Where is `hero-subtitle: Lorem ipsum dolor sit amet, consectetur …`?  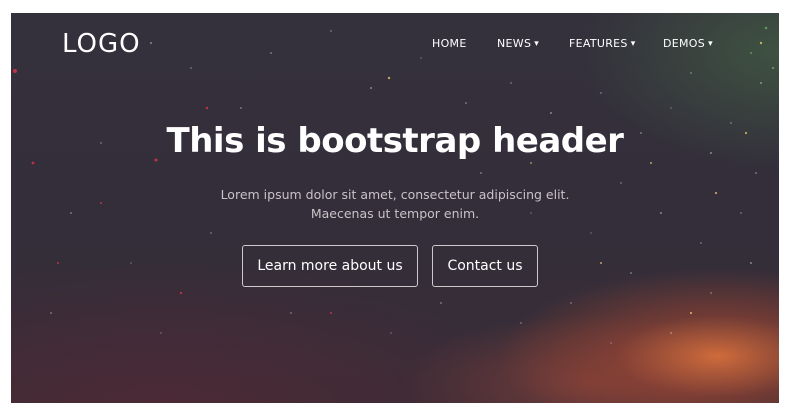 hero-subtitle: Lorem ipsum dolor sit amet, consectetur … is located at coordinates (395, 204).